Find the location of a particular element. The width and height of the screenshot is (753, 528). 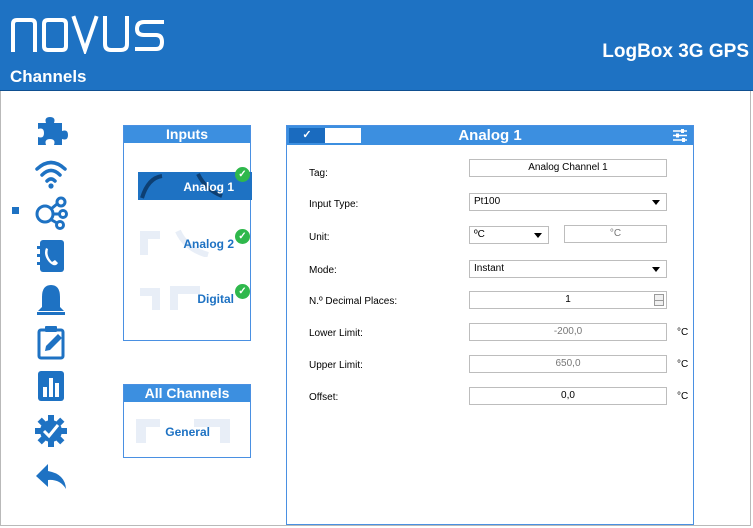

wifi-icon is located at coordinates (51, 174).